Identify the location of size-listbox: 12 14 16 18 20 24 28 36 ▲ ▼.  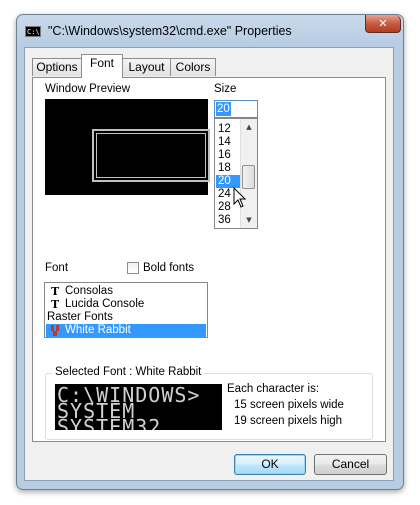
(236, 173).